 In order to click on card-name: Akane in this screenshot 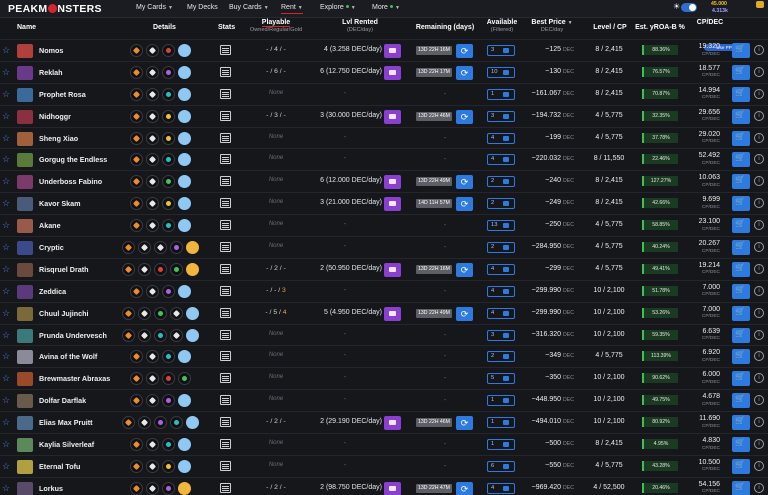, I will do `click(50, 225)`.